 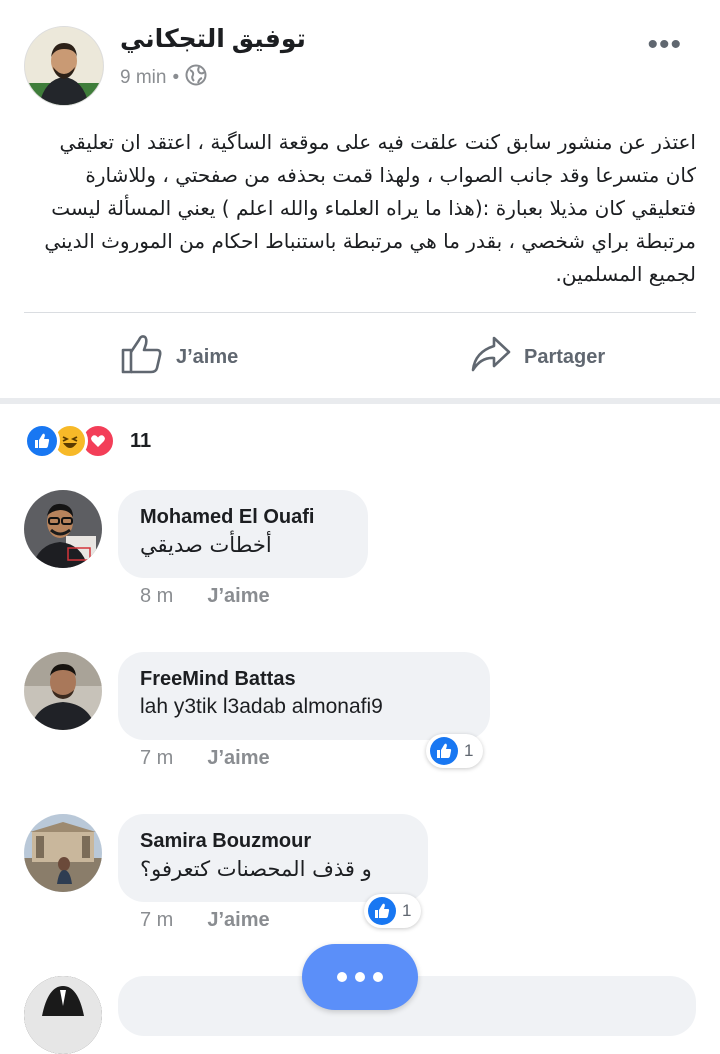 I want to click on reactions-count: 11, so click(x=141, y=440).